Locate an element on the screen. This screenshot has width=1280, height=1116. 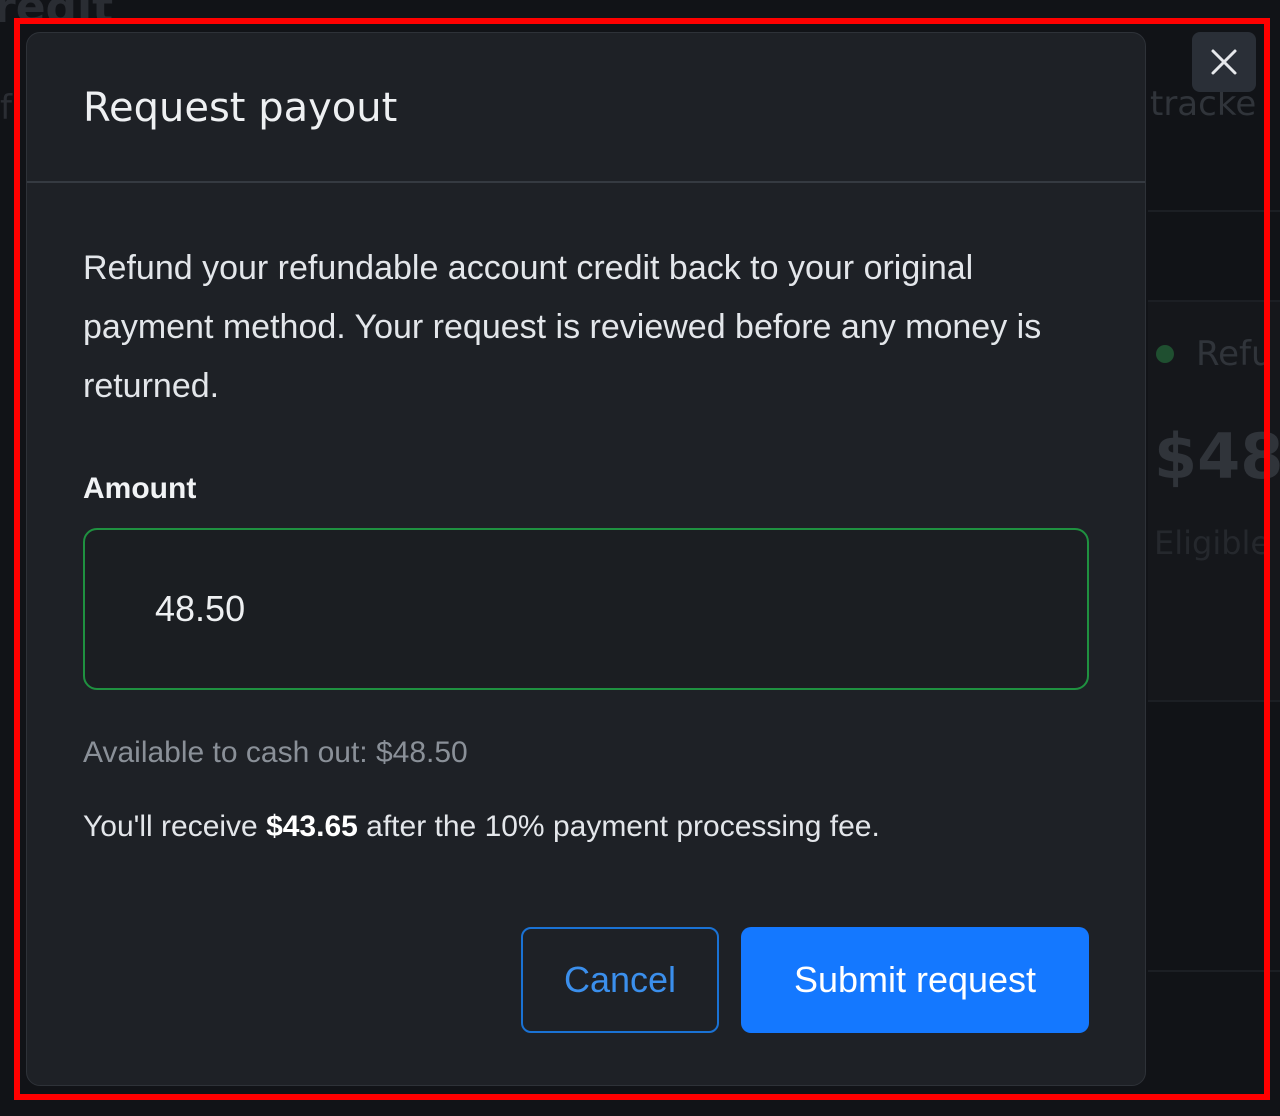
available-balance-text: Available to cash out: $48.50 is located at coordinates (275, 752).